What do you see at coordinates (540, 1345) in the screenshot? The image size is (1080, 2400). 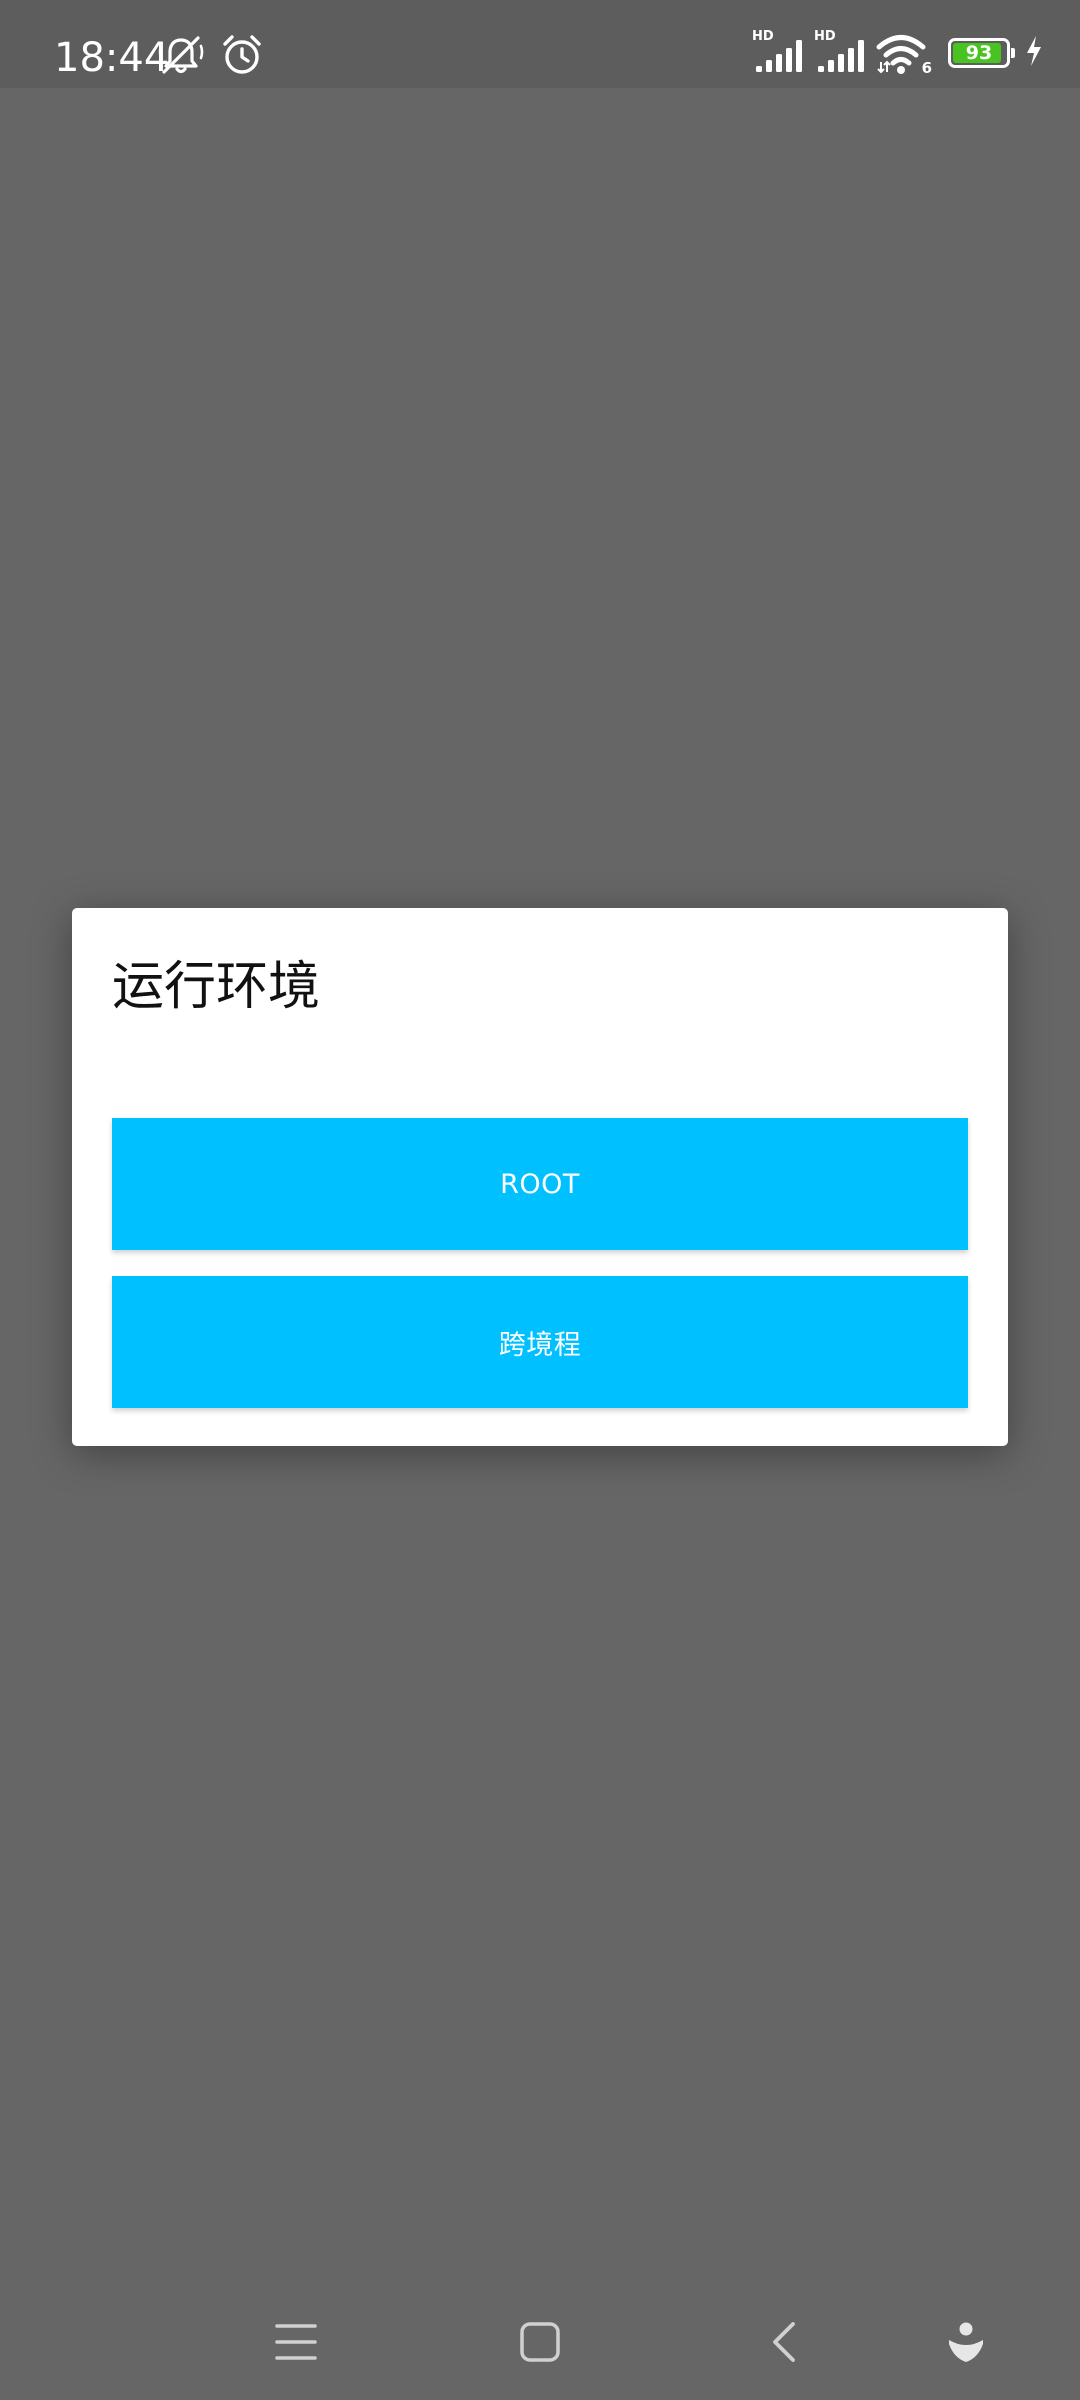 I see `cross-process-button-label: 跨境程` at bounding box center [540, 1345].